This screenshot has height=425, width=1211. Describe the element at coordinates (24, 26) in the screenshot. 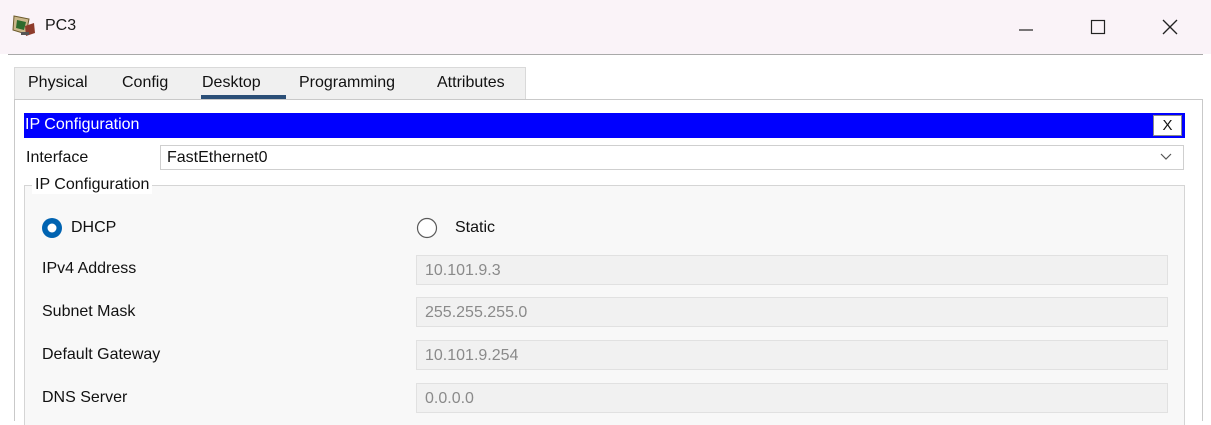

I see `pc-device-icon` at that location.